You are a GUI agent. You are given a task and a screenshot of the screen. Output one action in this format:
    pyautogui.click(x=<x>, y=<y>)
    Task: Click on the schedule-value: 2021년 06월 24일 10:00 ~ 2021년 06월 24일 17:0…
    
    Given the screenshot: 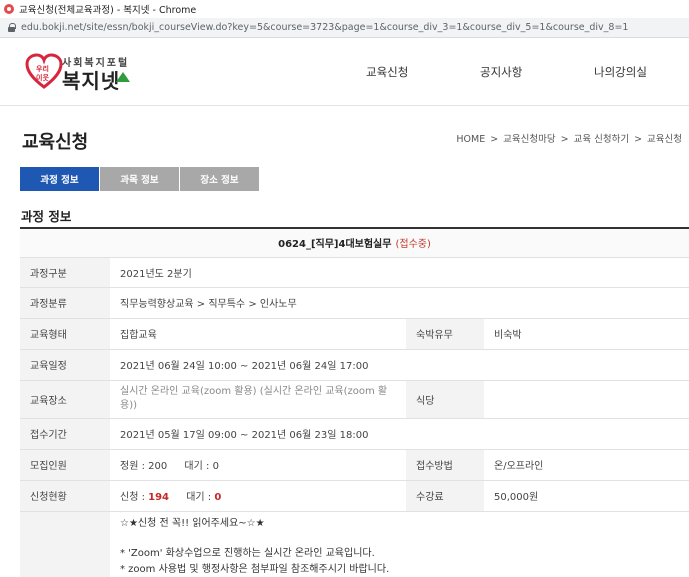 What is the action you would take?
    pyautogui.click(x=399, y=365)
    